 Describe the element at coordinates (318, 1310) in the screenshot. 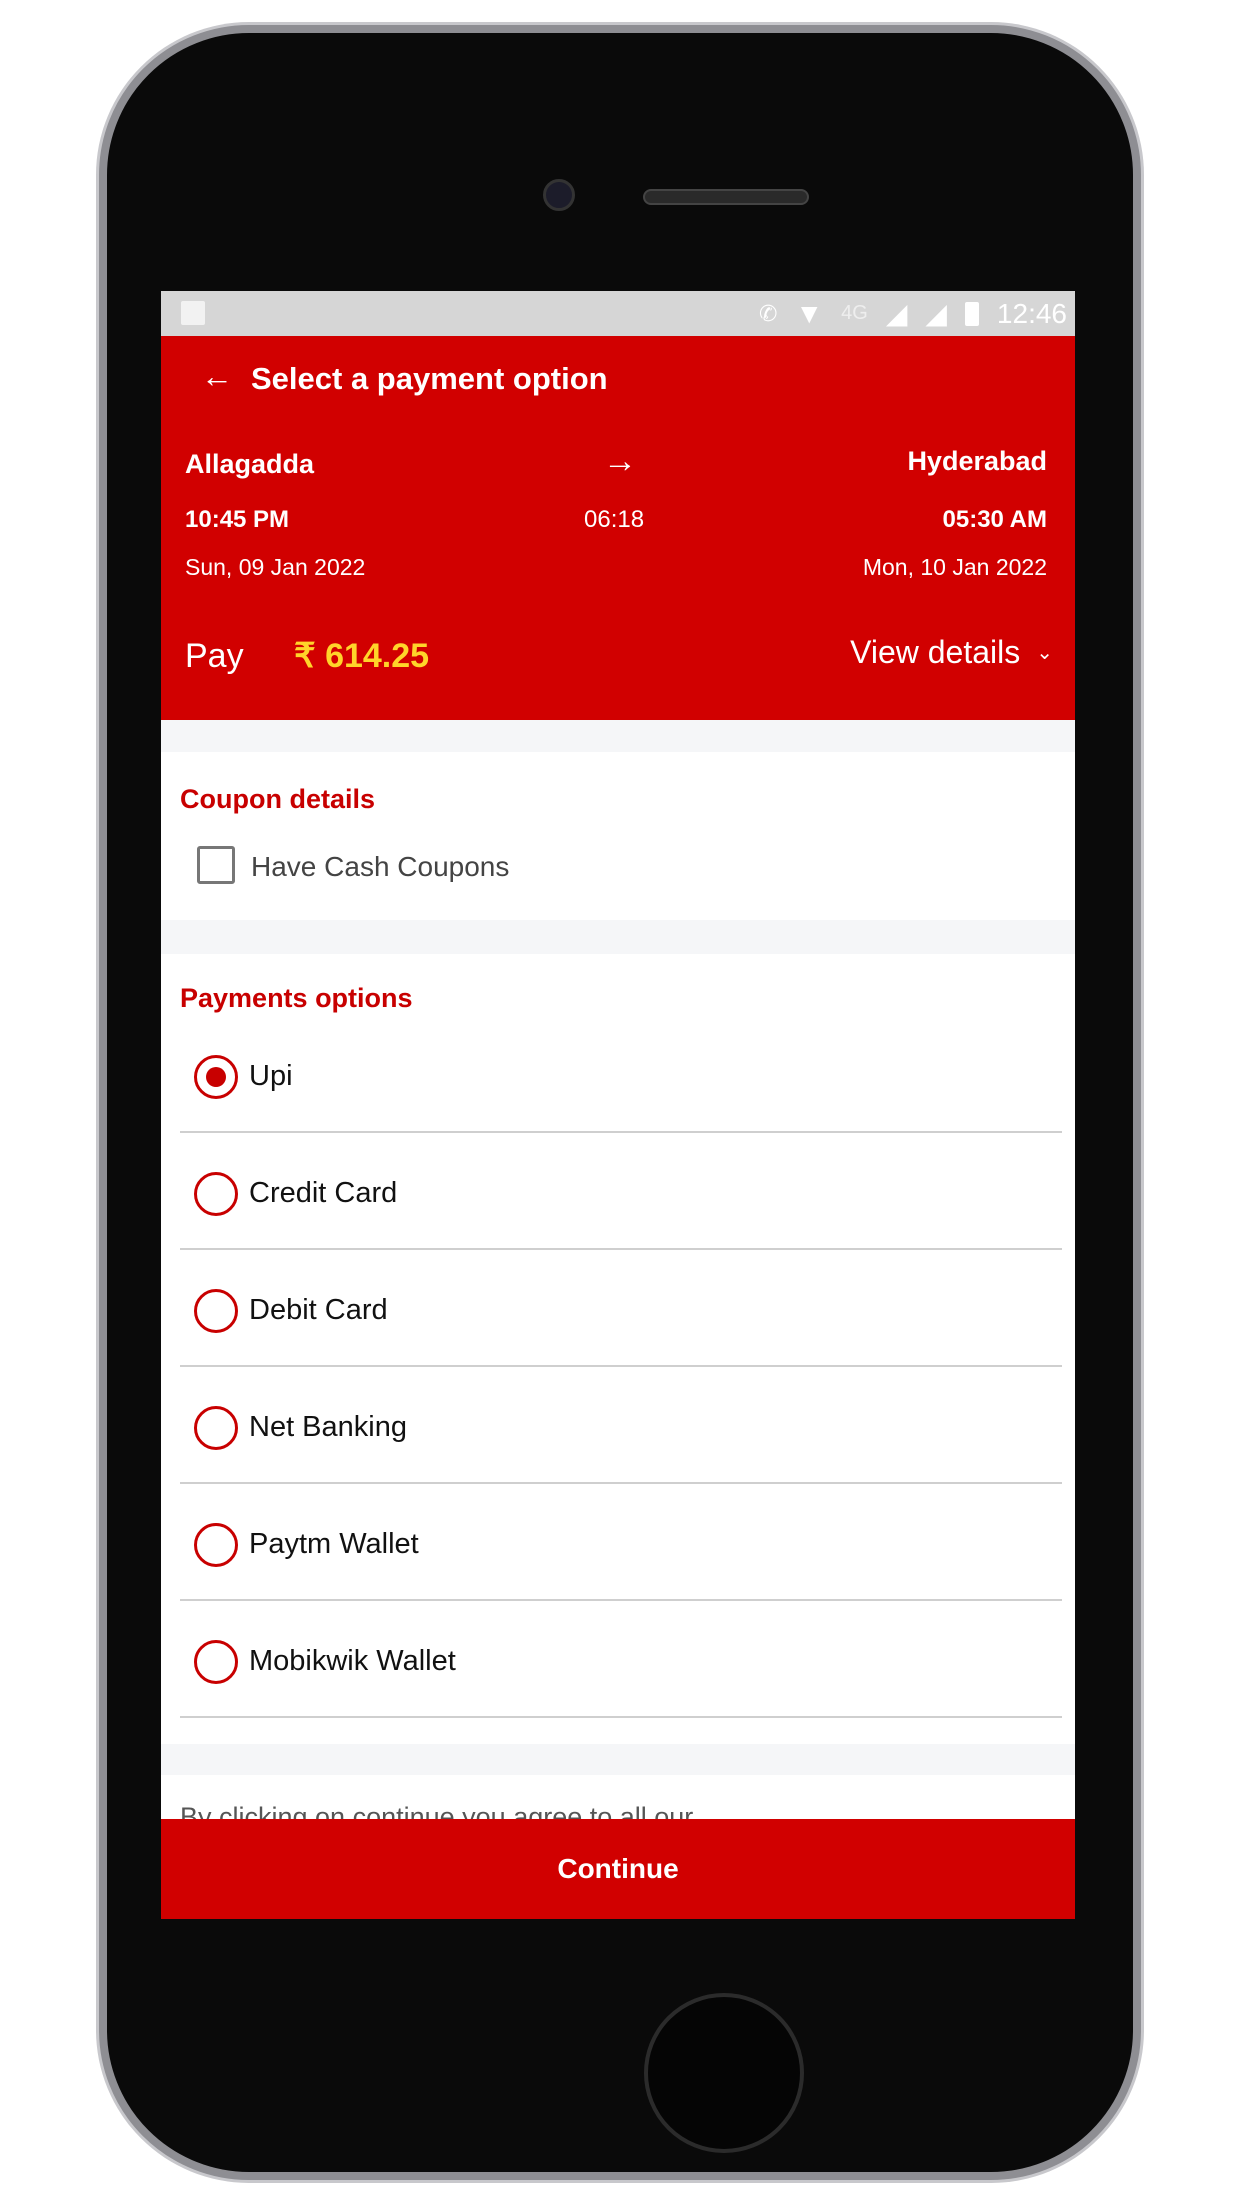

I see `payment-option-label: Debit Card` at that location.